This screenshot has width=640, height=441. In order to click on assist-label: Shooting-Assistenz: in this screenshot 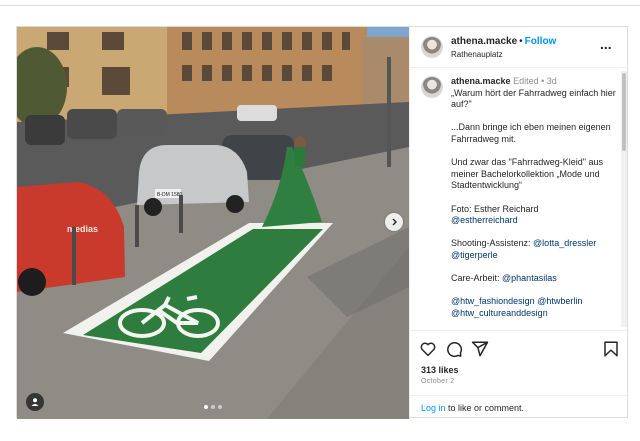, I will do `click(492, 243)`.